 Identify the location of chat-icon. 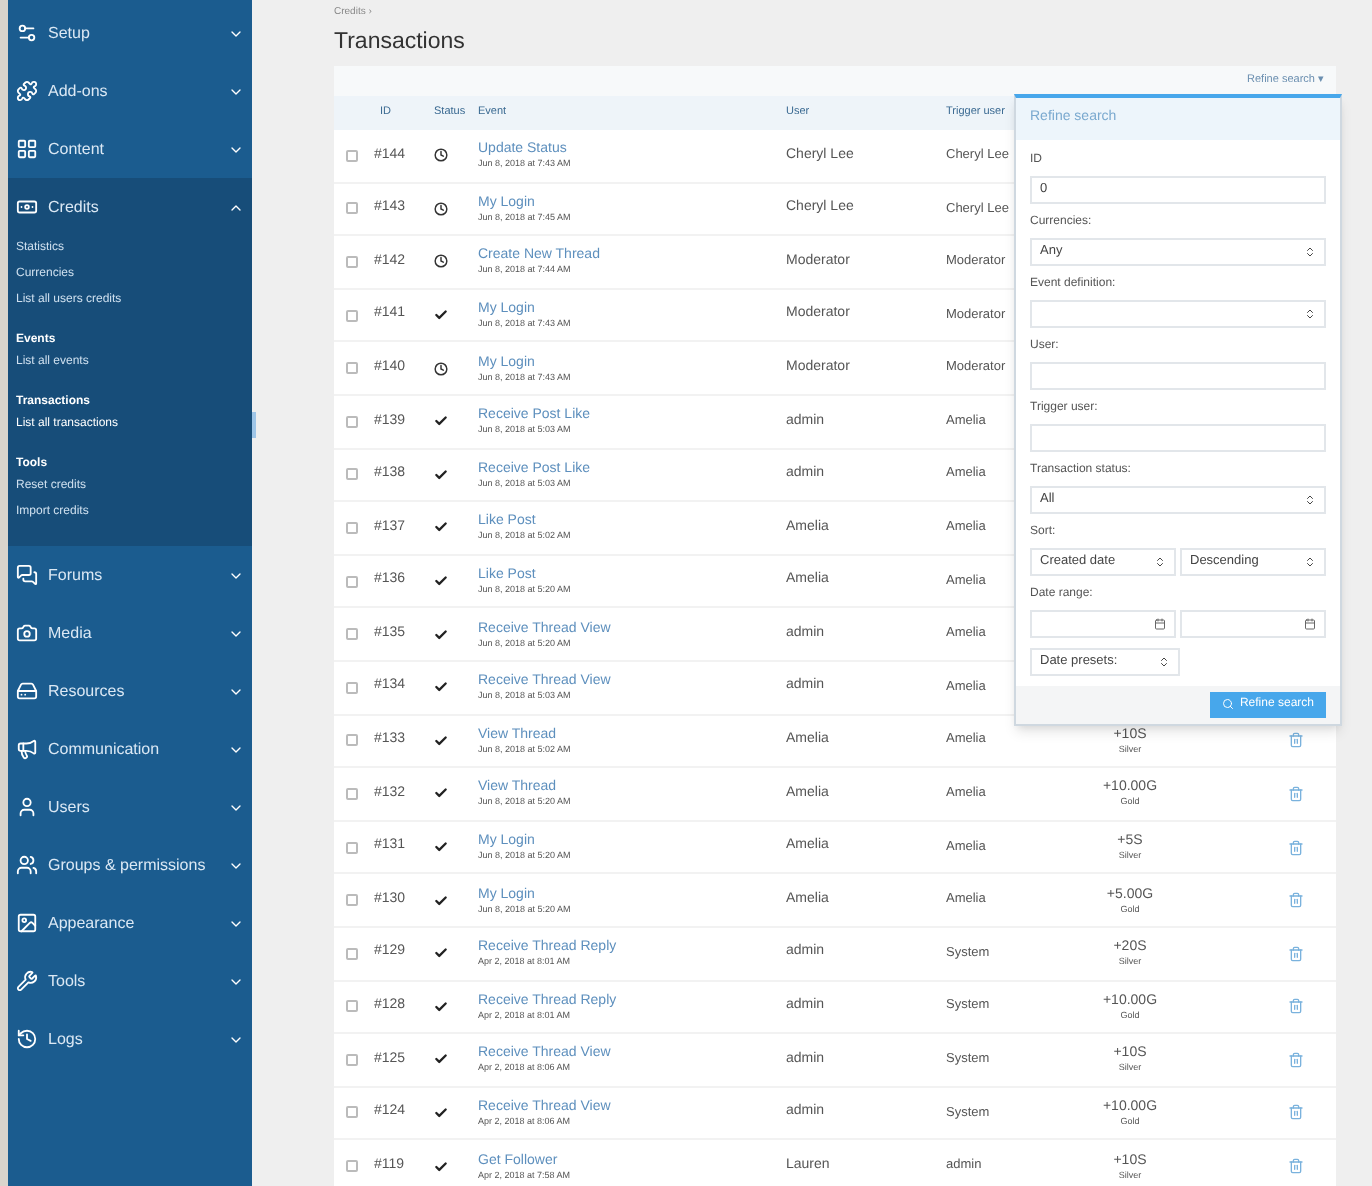
(27, 575).